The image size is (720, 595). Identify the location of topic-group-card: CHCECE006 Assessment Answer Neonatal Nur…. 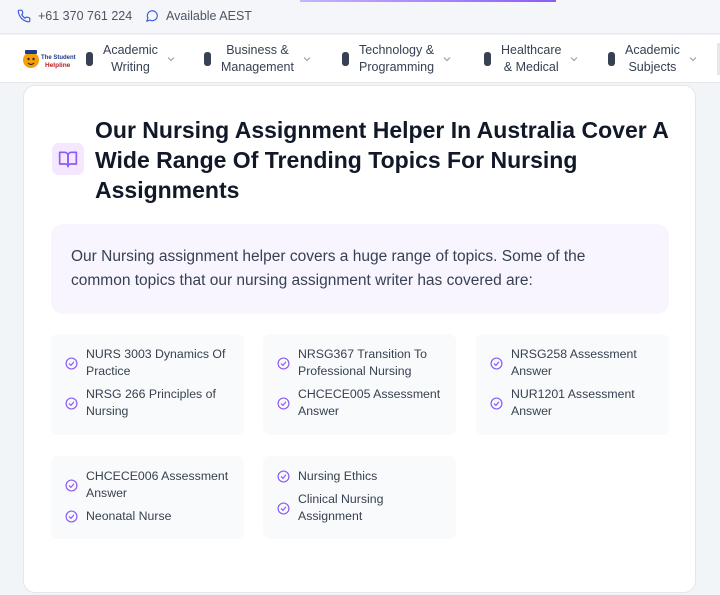
(147, 497).